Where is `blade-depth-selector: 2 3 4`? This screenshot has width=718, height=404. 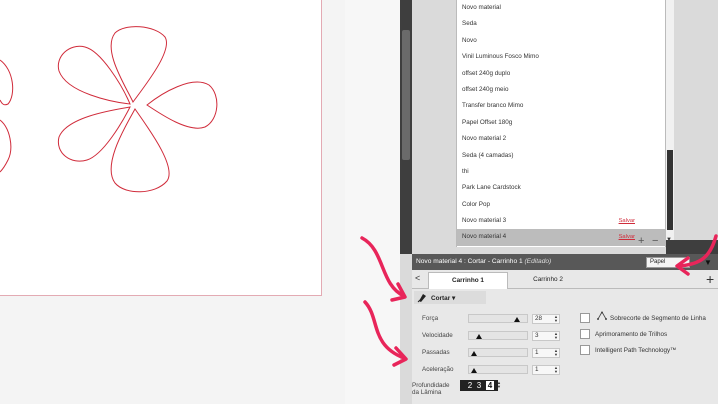
blade-depth-selector: 2 3 4 is located at coordinates (479, 385).